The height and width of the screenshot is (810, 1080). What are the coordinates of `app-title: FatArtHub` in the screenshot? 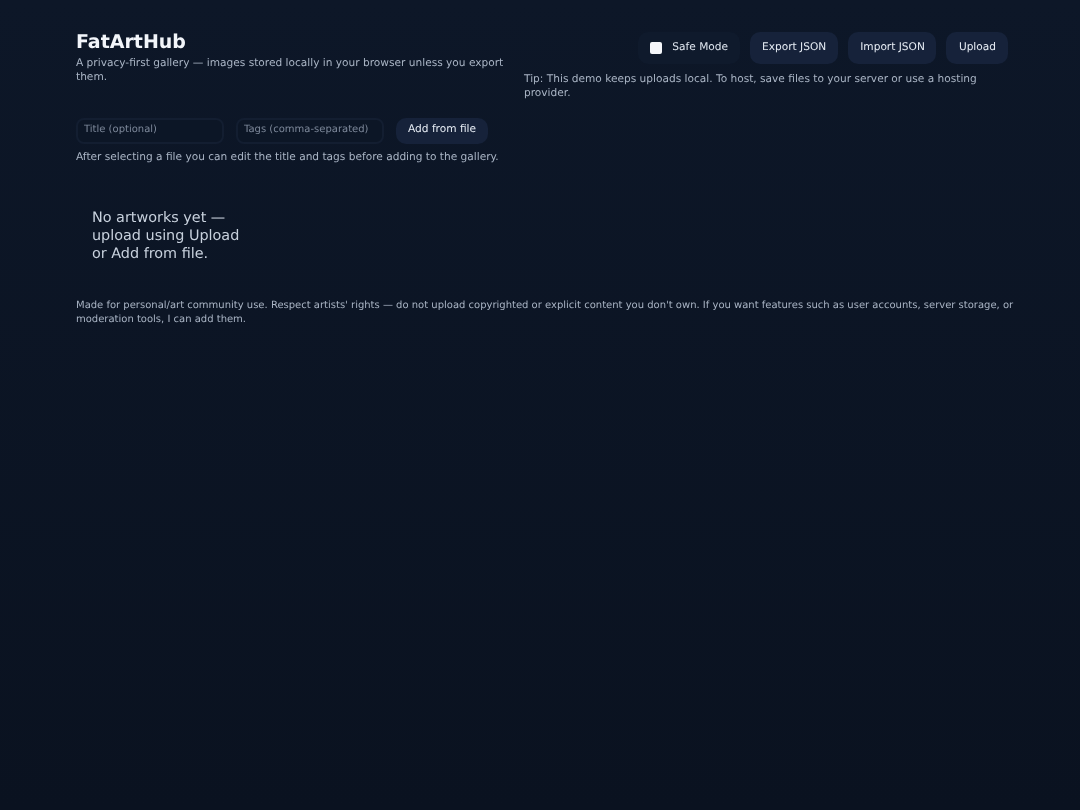 It's located at (132, 43).